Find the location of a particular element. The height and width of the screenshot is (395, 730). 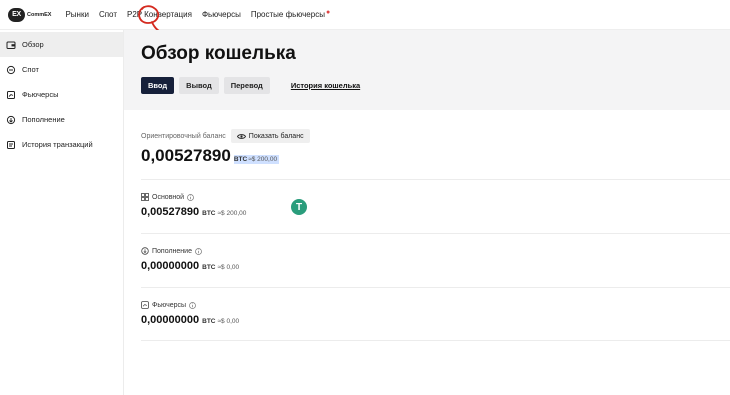

nav-spot: Спот is located at coordinates (108, 14).